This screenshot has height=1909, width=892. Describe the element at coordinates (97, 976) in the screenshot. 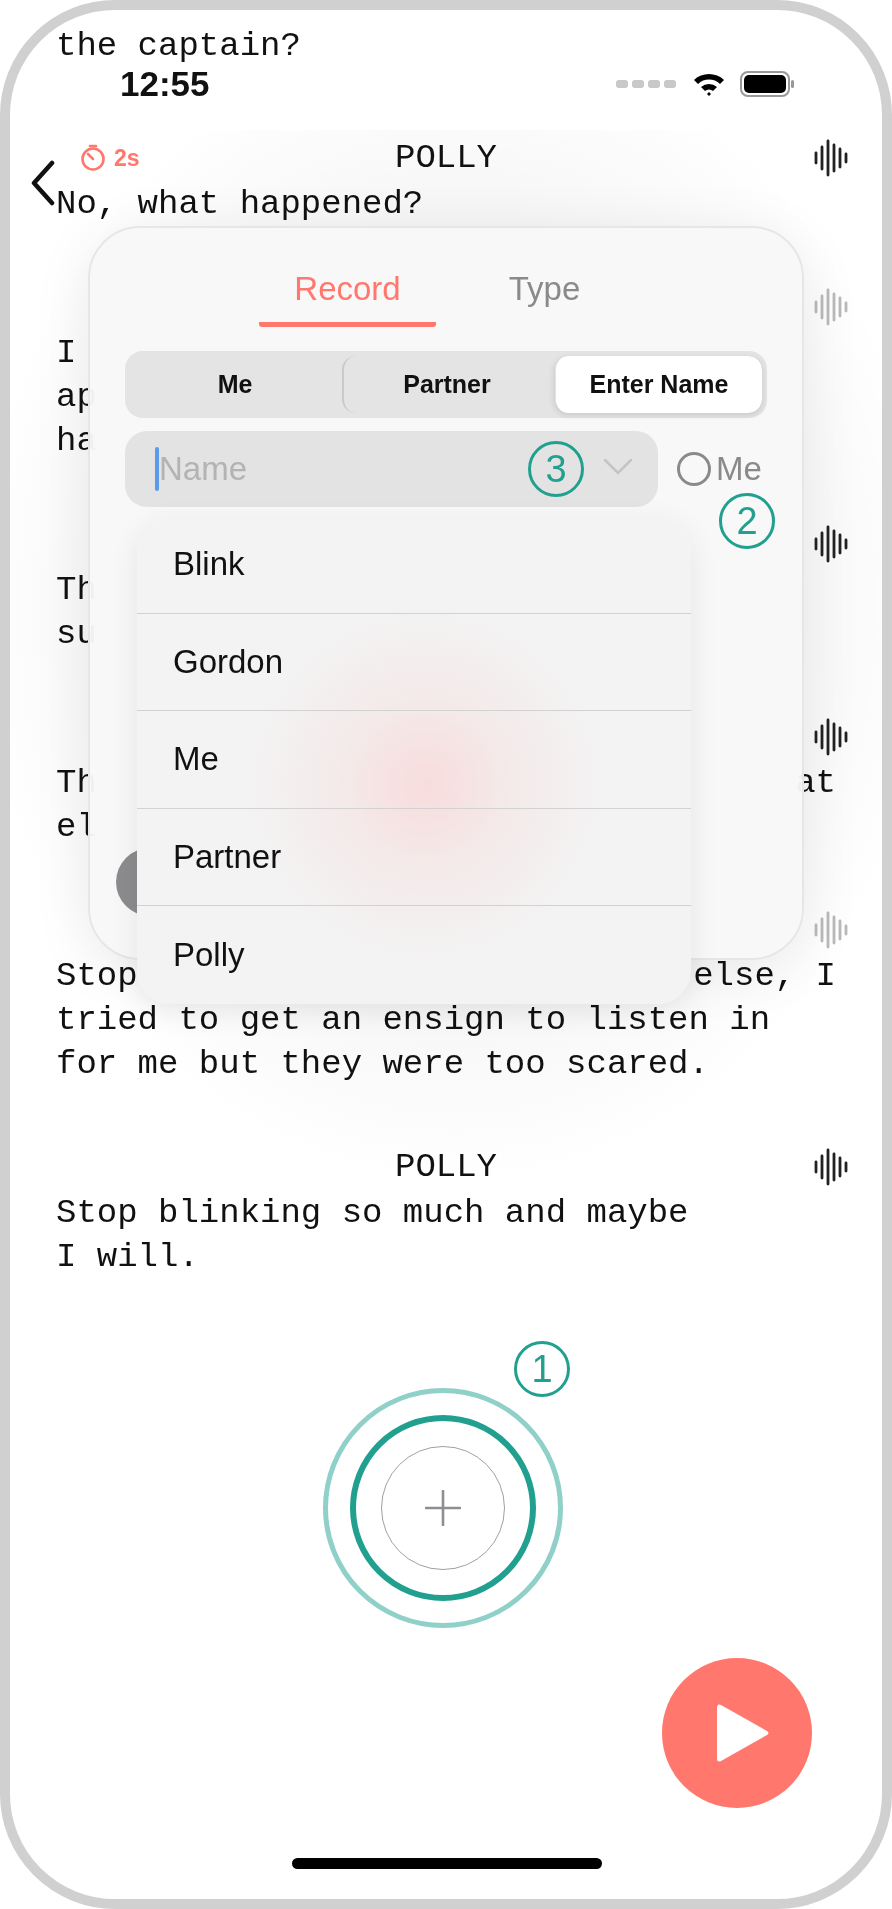

I see `script-line: Stop` at that location.